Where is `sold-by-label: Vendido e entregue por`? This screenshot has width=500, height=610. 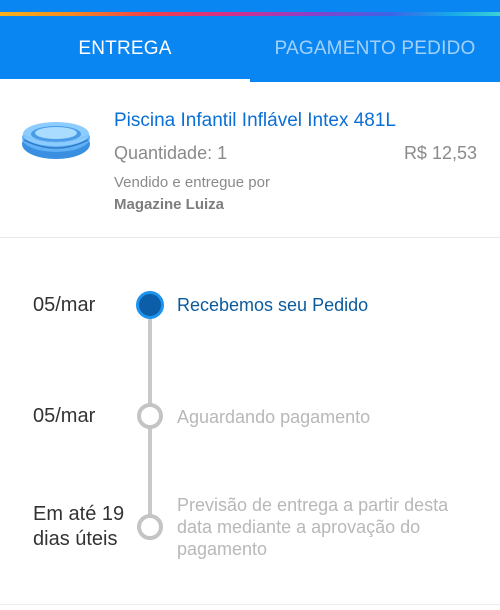
sold-by-label: Vendido e entregue por is located at coordinates (192, 182).